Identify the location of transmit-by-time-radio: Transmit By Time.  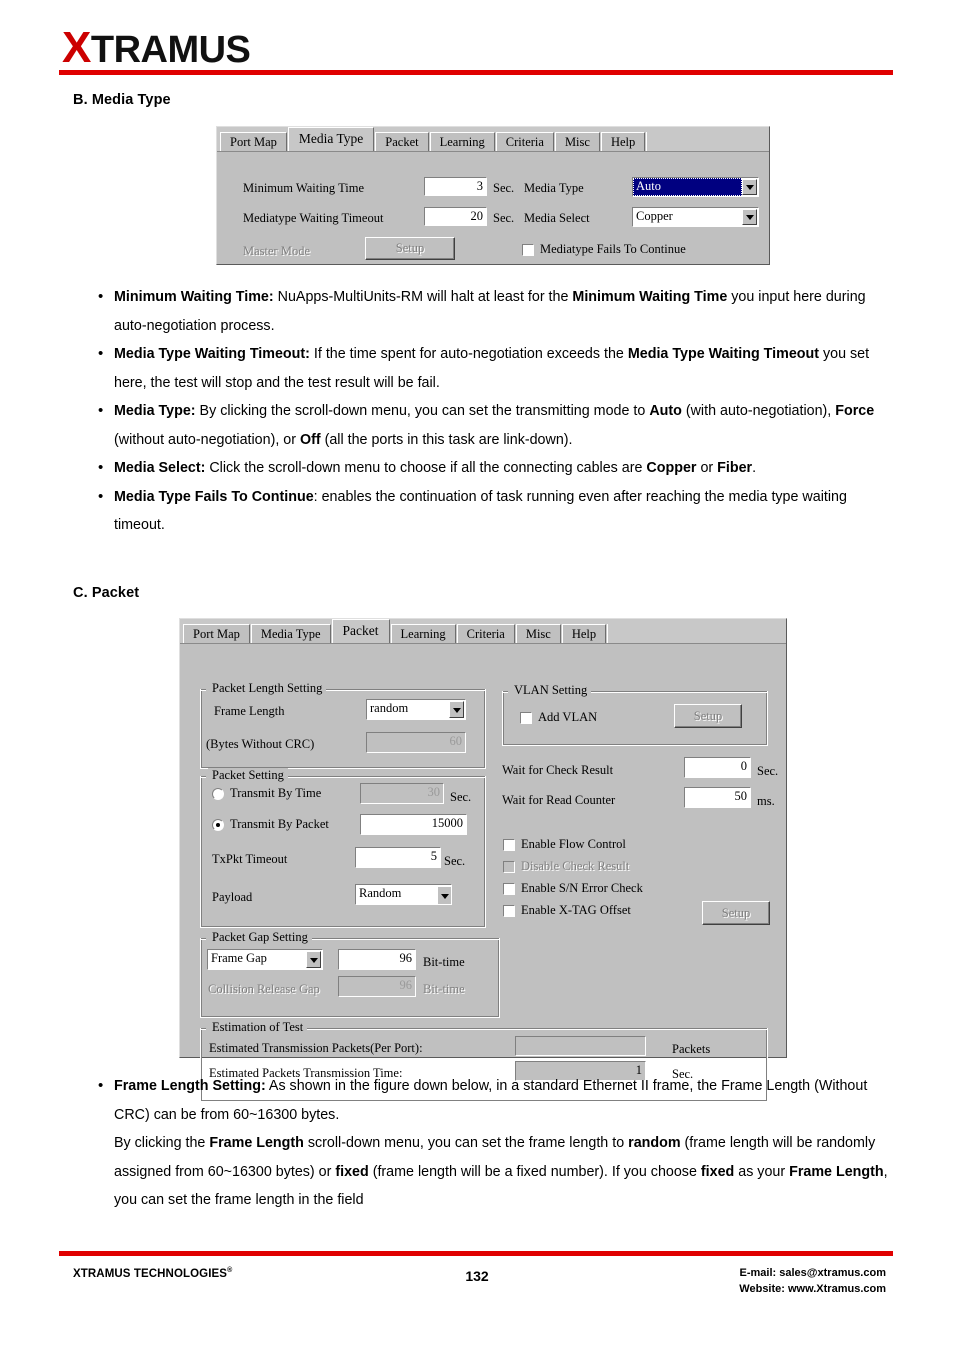
(266, 793).